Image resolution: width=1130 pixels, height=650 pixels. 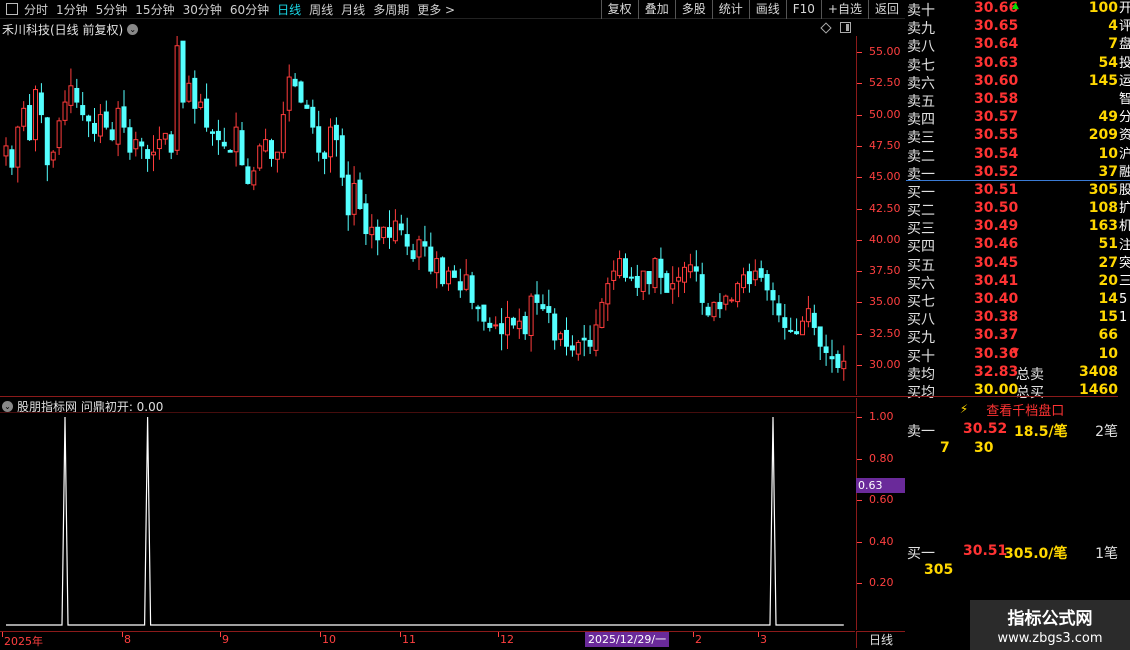 I want to click on book-row: 买七 30.40 14, so click(x=1012, y=300).